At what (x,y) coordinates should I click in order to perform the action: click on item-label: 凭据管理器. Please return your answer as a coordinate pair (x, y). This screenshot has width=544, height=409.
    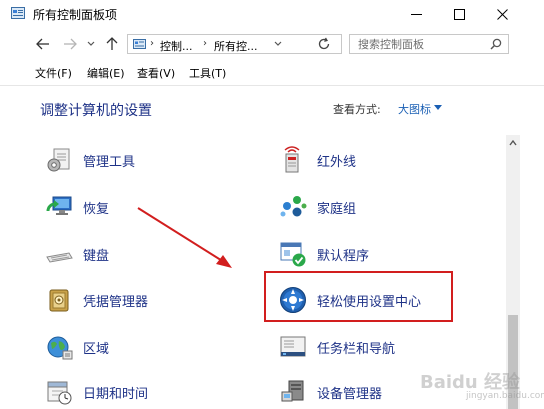
    Looking at the image, I should click on (116, 302).